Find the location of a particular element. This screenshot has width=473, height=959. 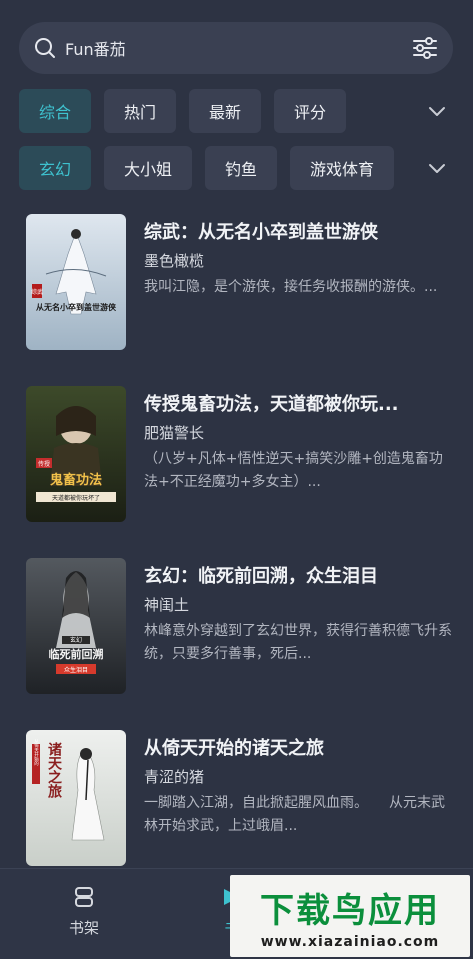

watermark-logo-text: 下载鸟应用 is located at coordinates (350, 911).